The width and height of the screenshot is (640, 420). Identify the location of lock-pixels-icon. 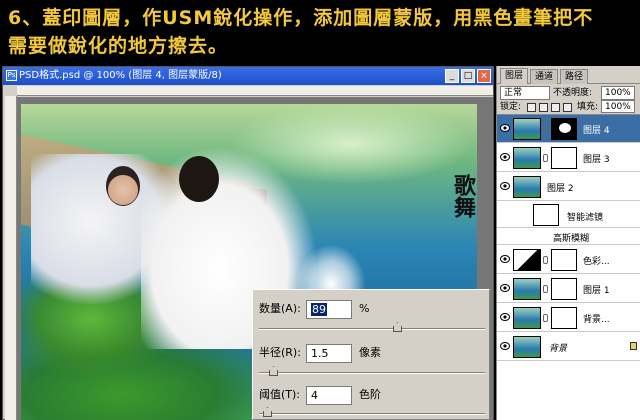
(543, 107).